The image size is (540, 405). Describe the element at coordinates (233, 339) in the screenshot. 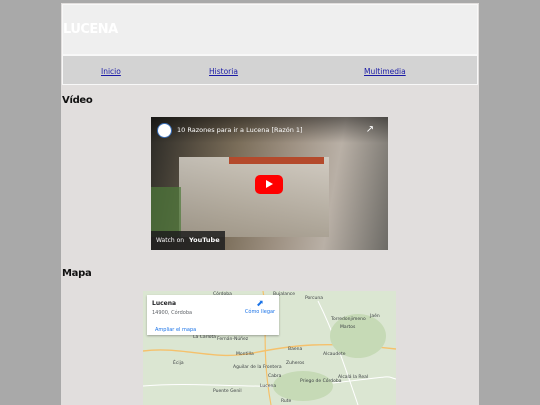

I see `map-place-label: Fernán-Núñez` at that location.